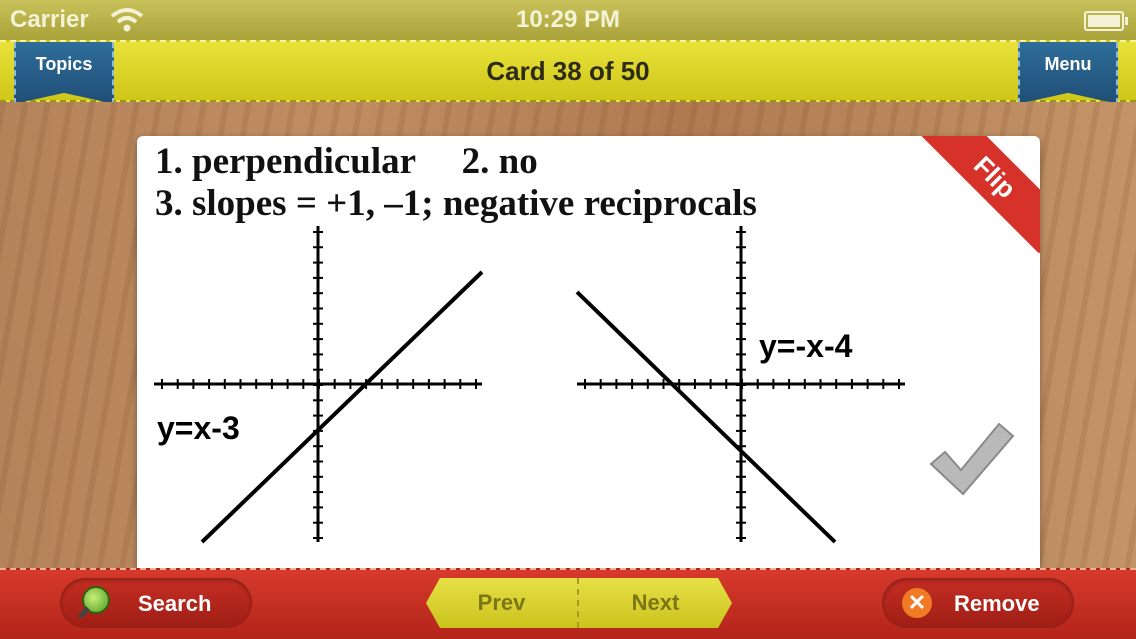  What do you see at coordinates (456, 203) in the screenshot?
I see `answer-line-2: 3. slopes = +1, –1; negative reciprocals` at bounding box center [456, 203].